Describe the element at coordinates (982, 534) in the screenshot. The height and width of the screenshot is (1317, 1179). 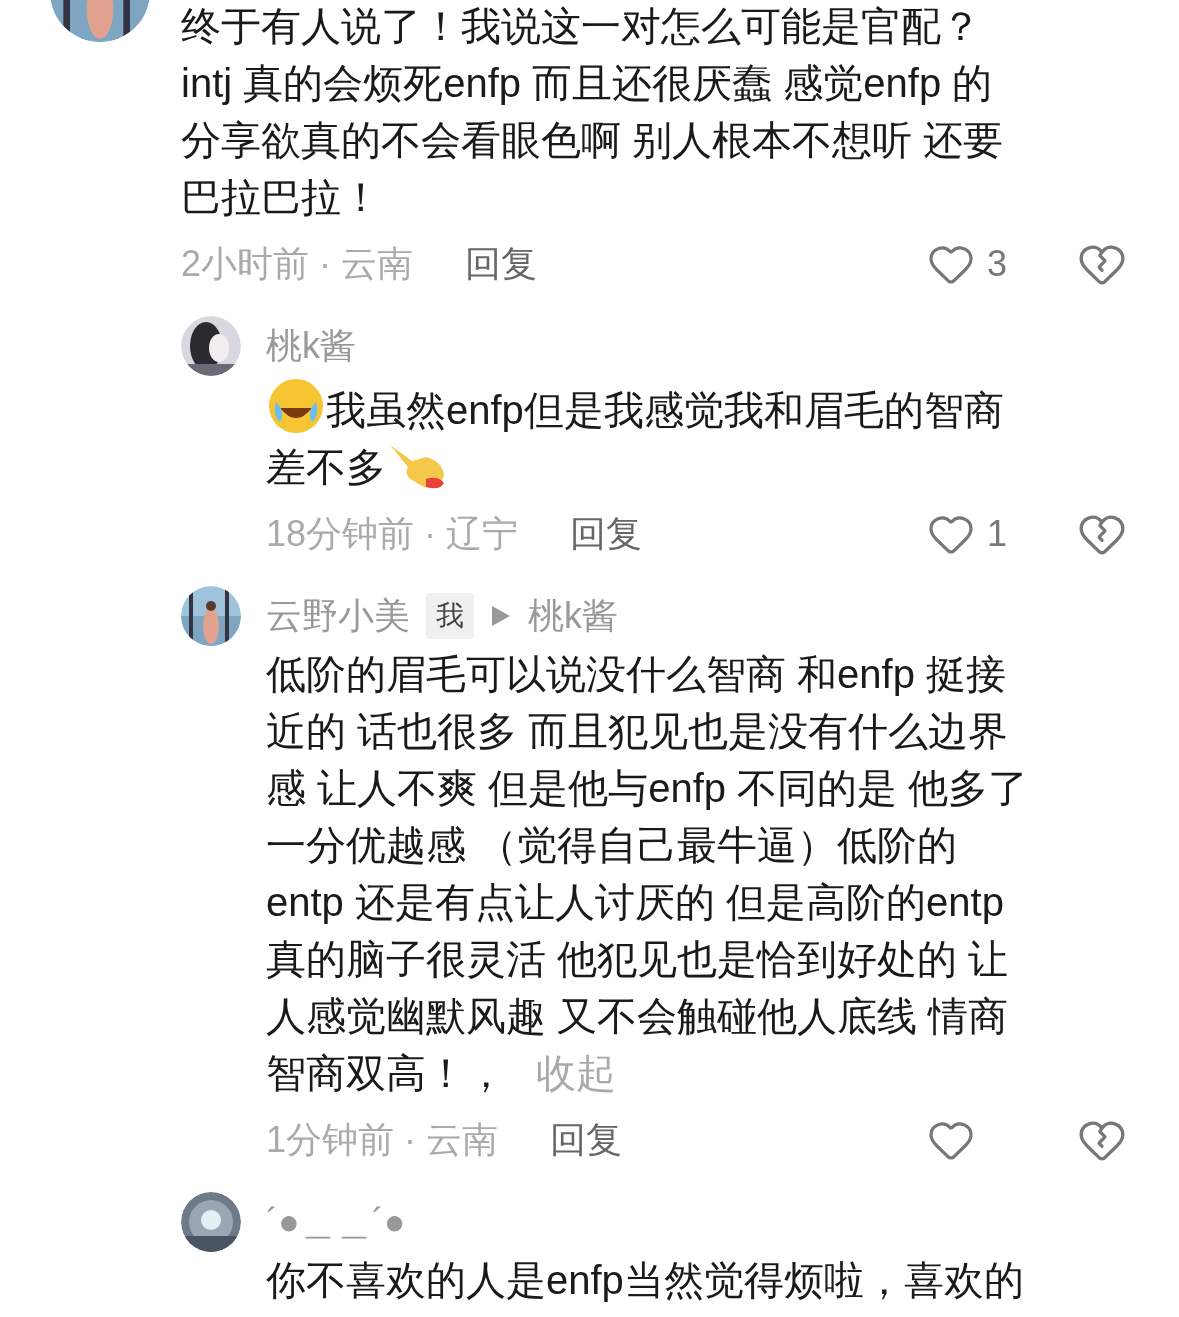
I see `like-button: 1` at that location.